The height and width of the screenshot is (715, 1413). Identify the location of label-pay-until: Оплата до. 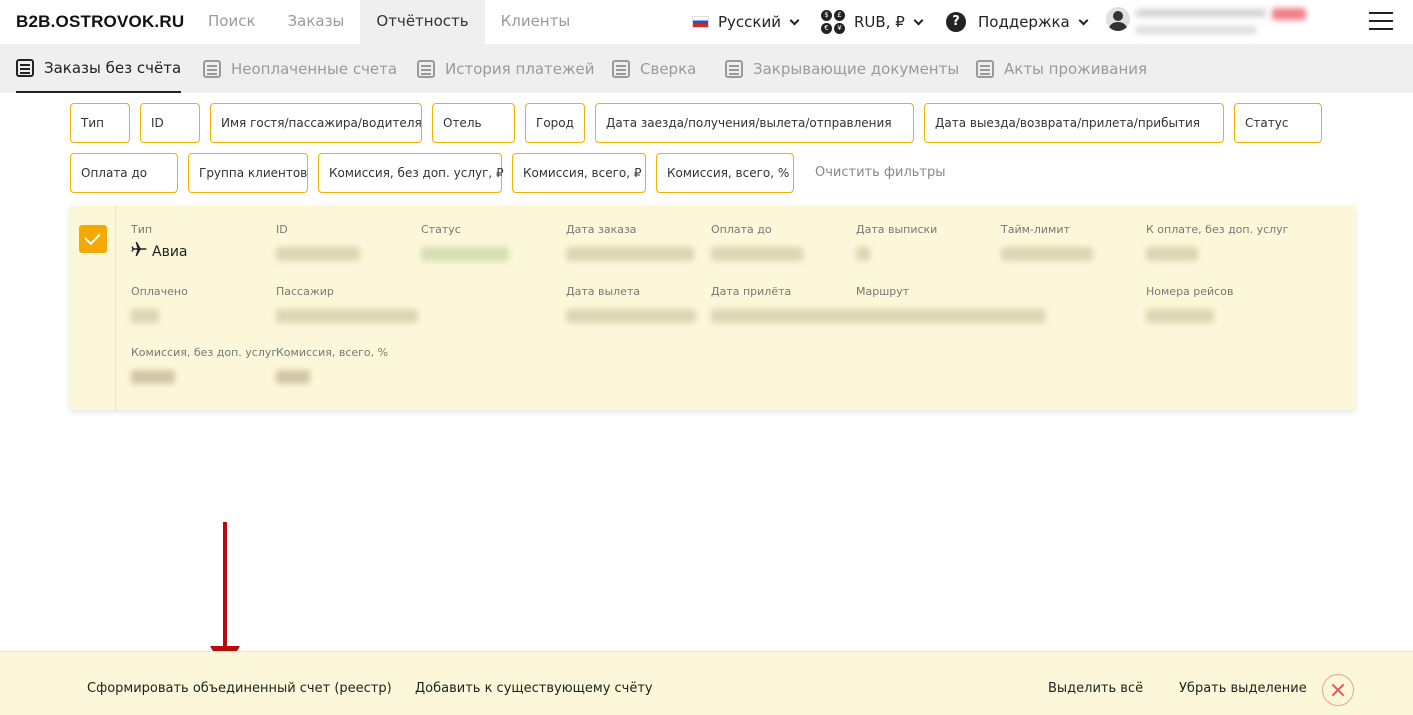
(741, 229).